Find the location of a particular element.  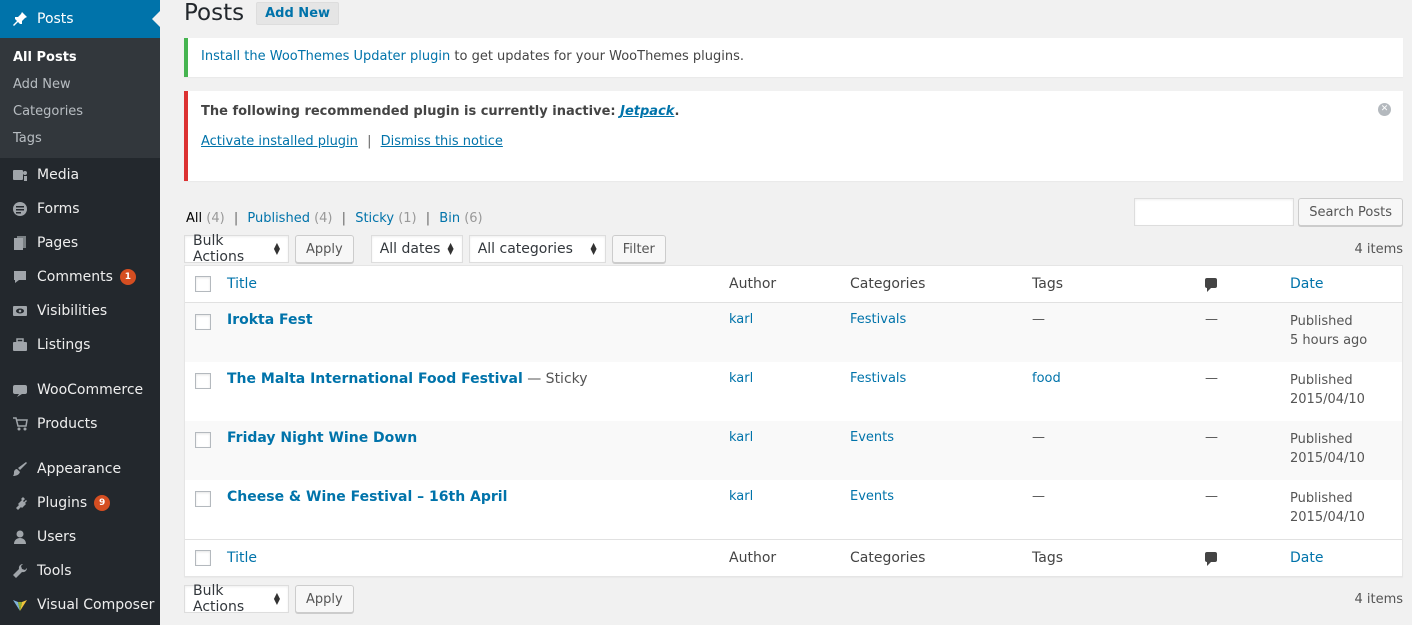

filter-published: Published (4) is located at coordinates (289, 218).